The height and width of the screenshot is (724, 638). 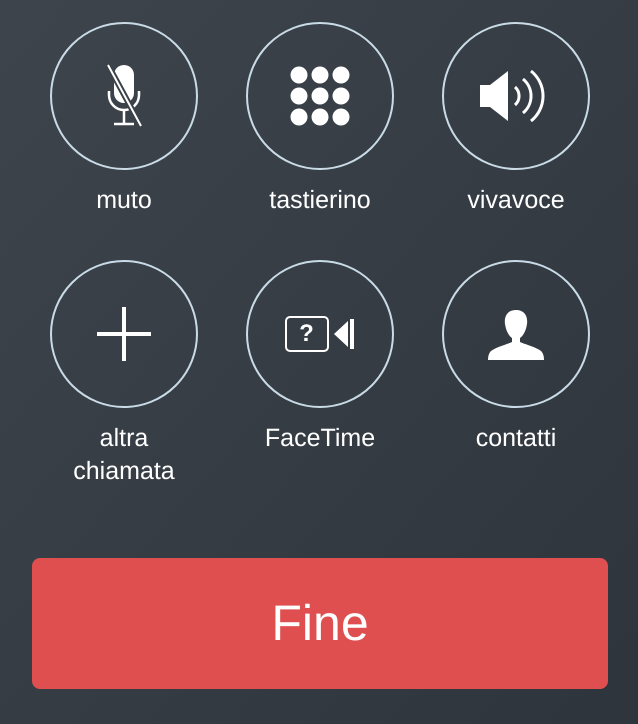 What do you see at coordinates (124, 455) in the screenshot?
I see `button-label: altra chiamata` at bounding box center [124, 455].